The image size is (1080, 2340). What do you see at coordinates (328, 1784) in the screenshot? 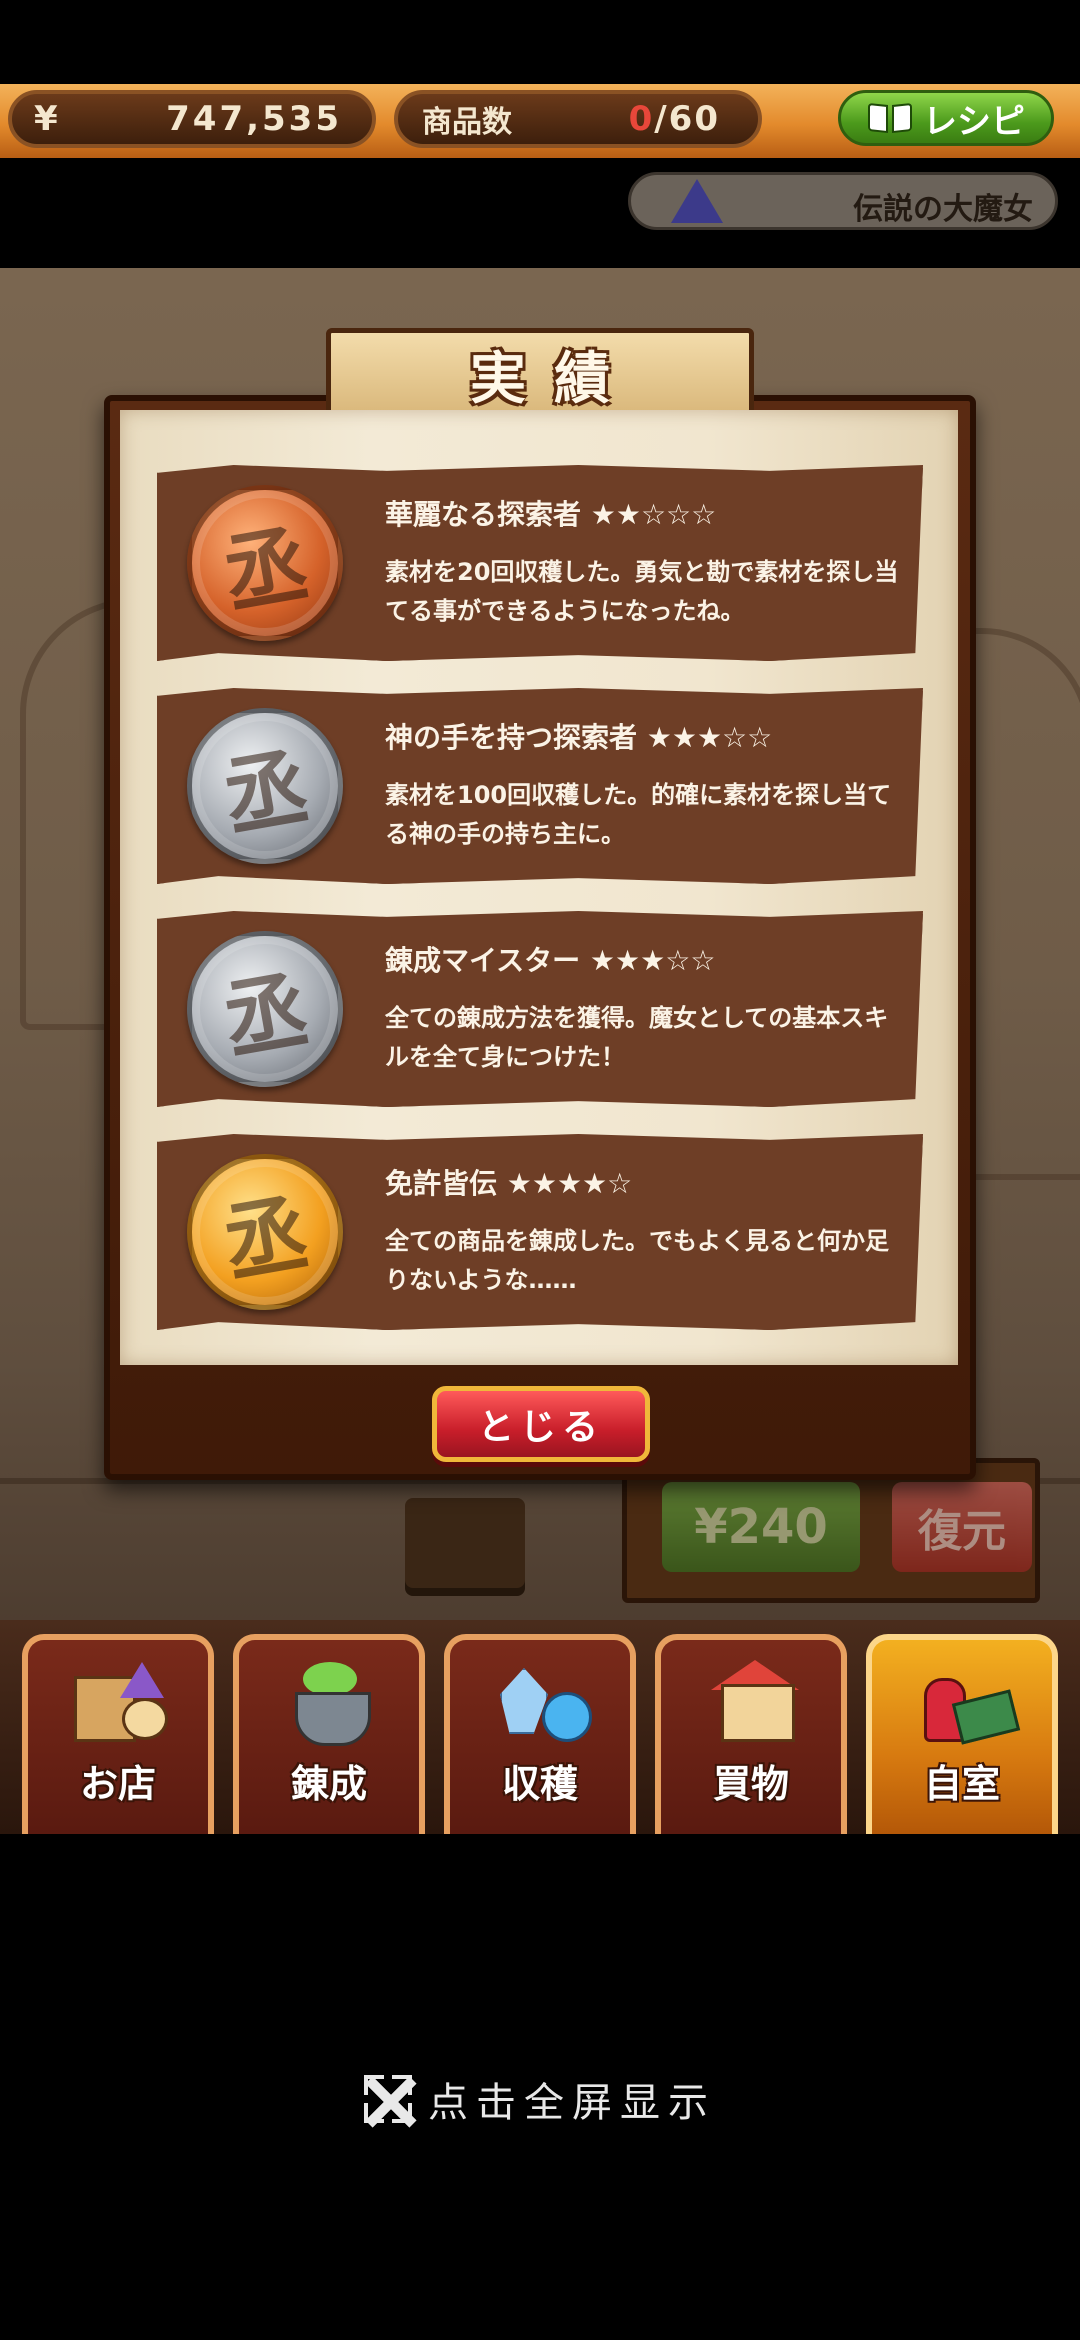
I see `nav-label: 錬成` at bounding box center [328, 1784].